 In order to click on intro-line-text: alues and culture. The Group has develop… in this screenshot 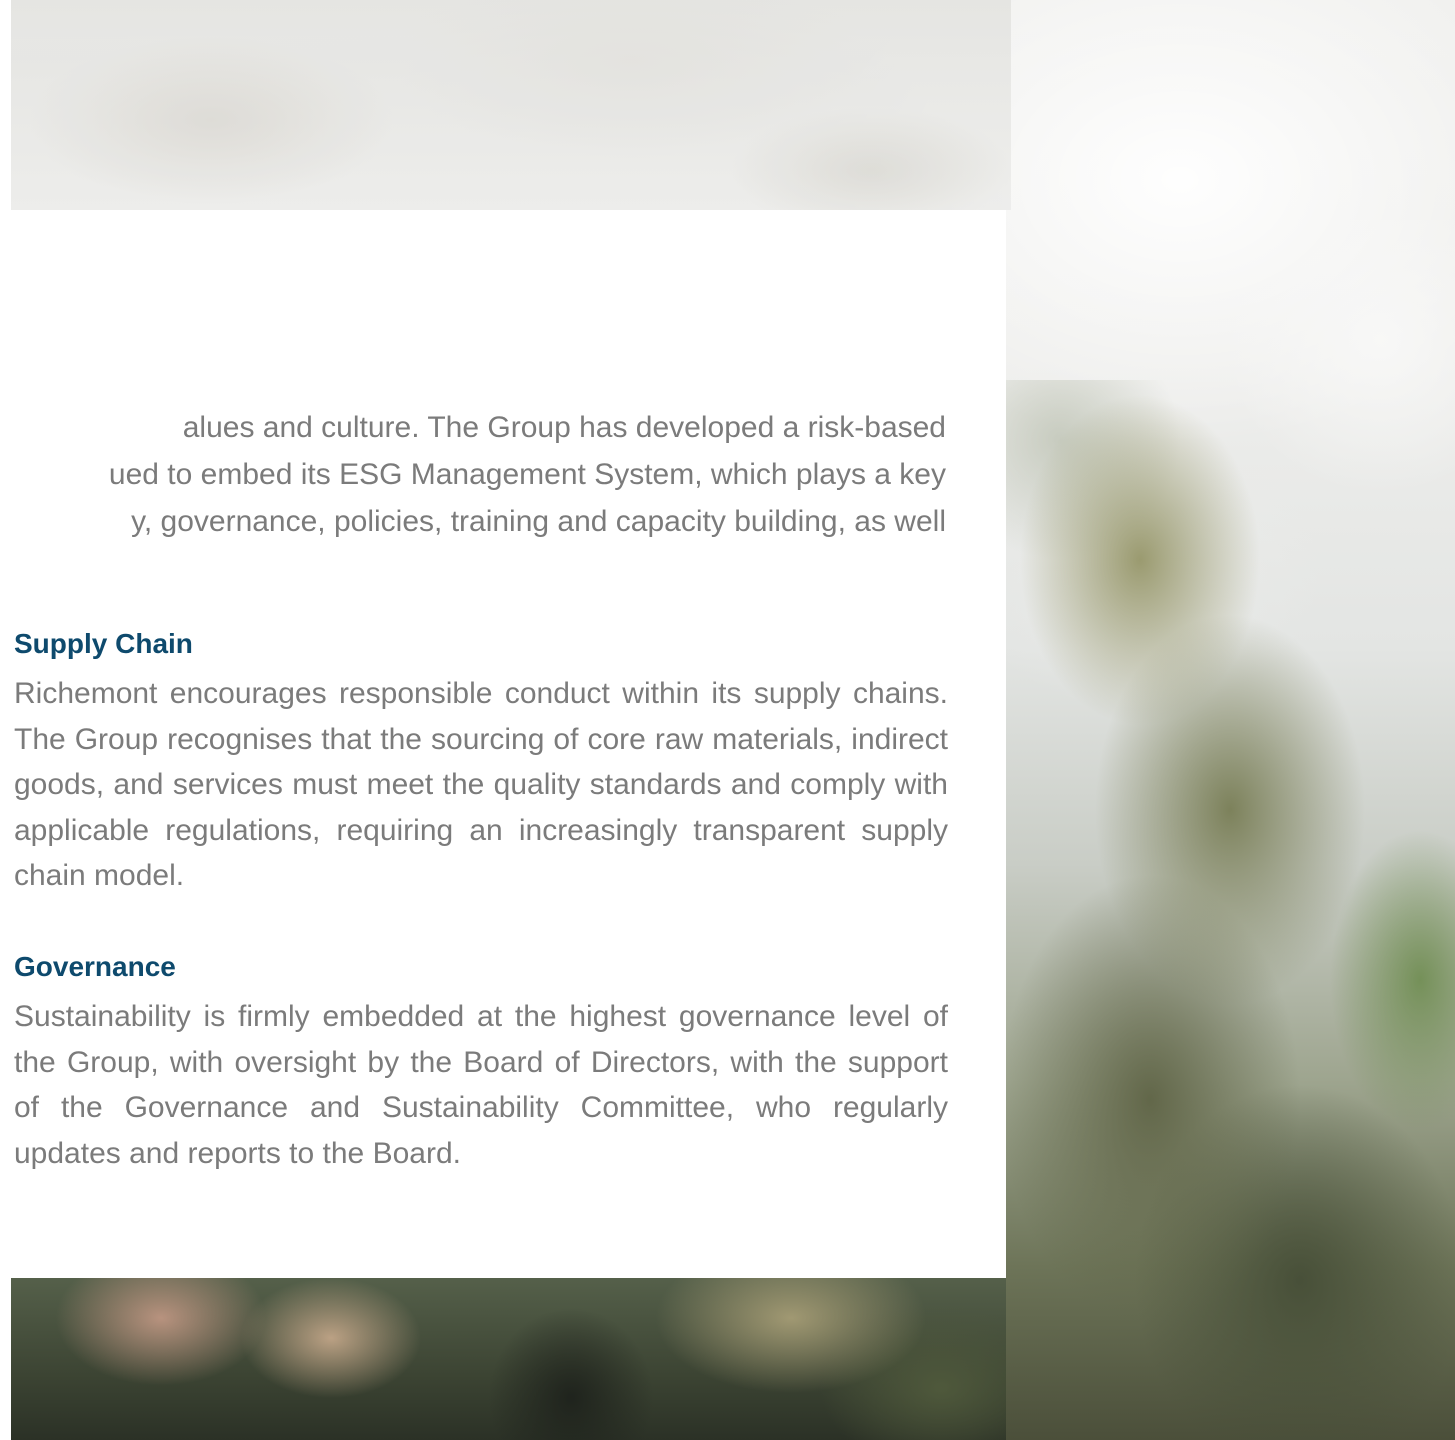, I will do `click(564, 427)`.